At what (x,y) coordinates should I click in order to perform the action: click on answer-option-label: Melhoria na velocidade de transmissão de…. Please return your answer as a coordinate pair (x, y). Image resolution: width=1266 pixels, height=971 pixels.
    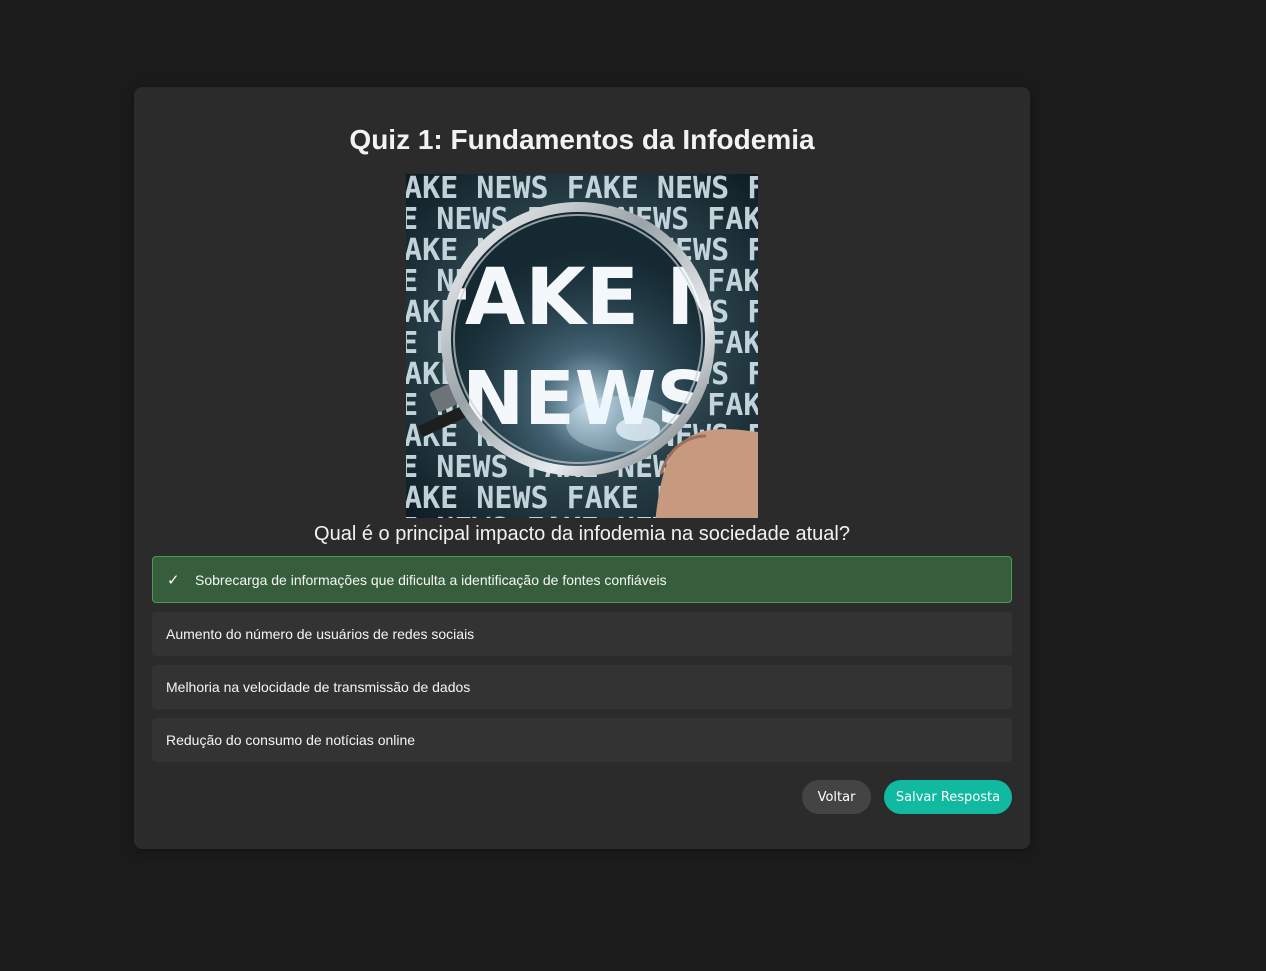
    Looking at the image, I should click on (318, 687).